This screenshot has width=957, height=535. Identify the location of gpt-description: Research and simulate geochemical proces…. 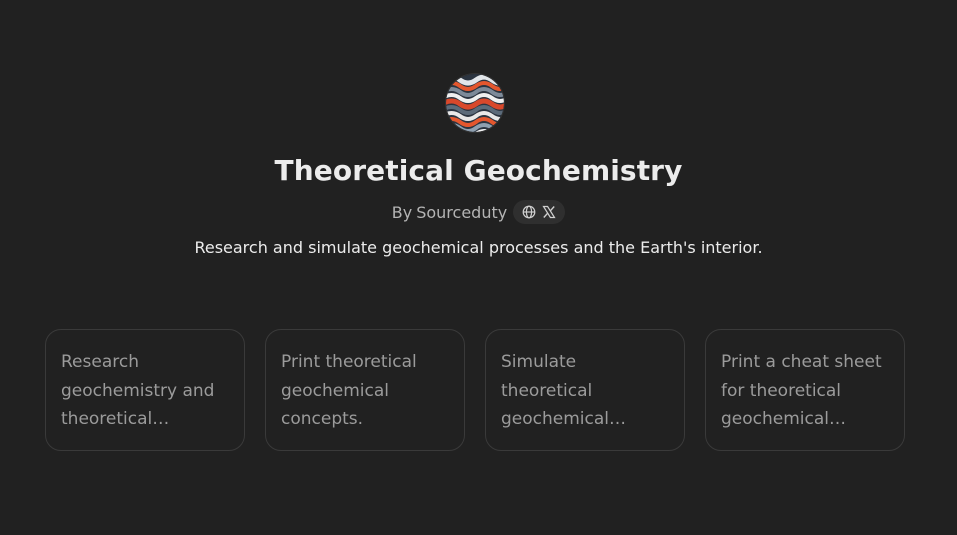
(478, 247).